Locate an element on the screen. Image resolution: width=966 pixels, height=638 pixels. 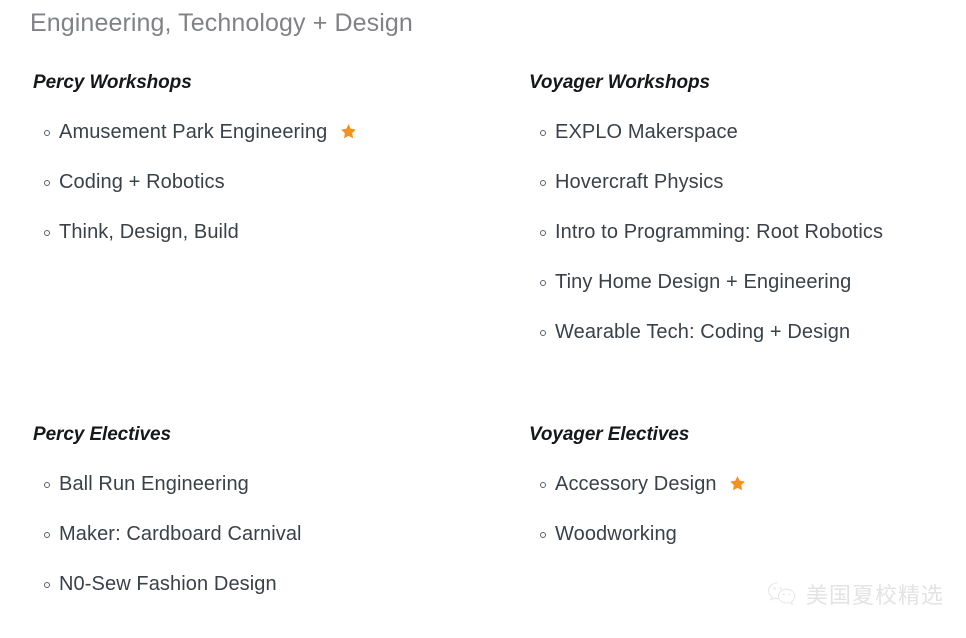
list-item: Think, Design, Build is located at coordinates (268, 244).